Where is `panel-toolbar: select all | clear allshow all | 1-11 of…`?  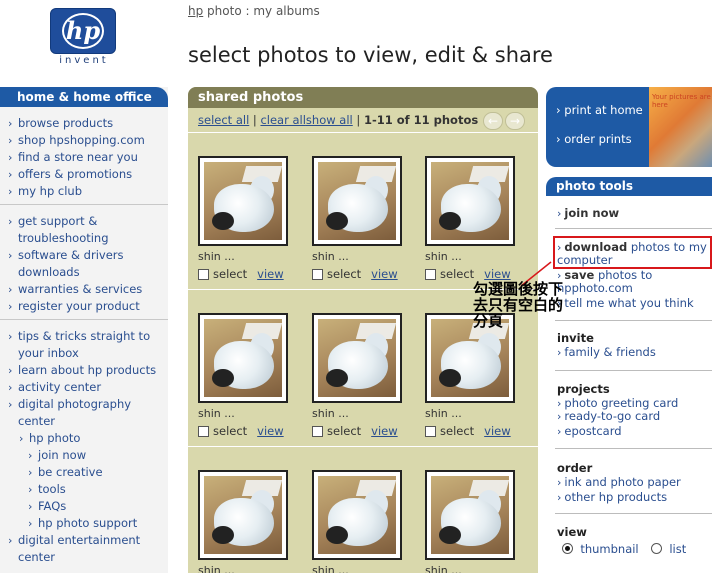 panel-toolbar: select all | clear allshow all | 1-11 of… is located at coordinates (363, 120).